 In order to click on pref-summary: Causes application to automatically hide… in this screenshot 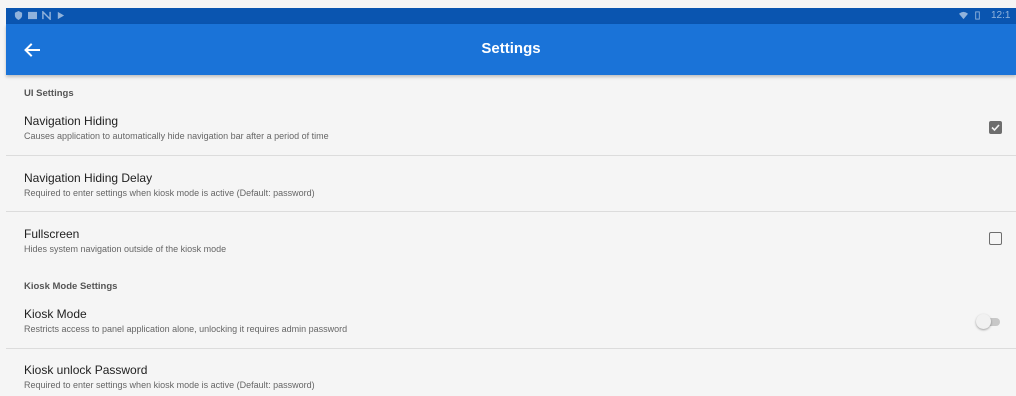, I will do `click(176, 136)`.